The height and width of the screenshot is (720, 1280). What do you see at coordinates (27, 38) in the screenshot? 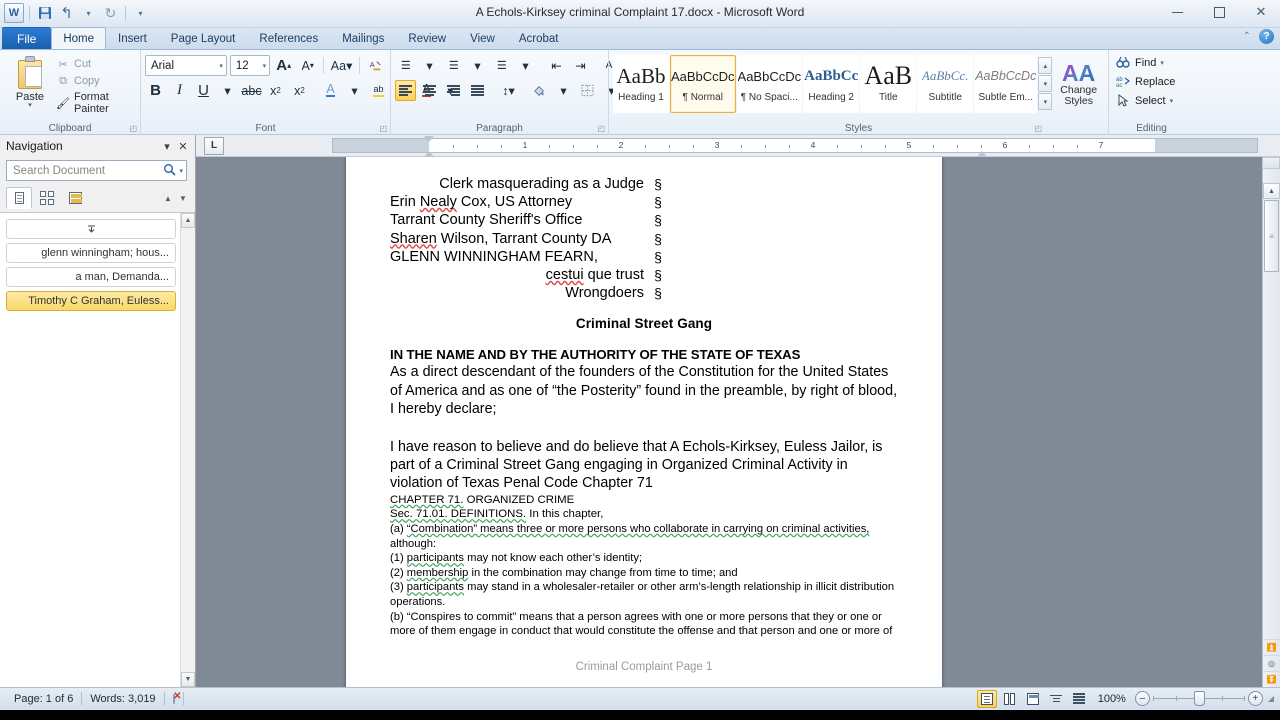
I see `tab-file: File` at bounding box center [27, 38].